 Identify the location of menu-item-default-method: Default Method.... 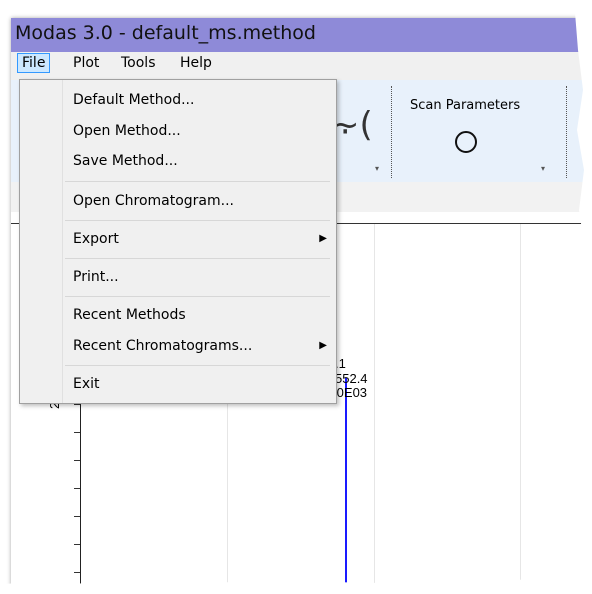
(199, 100).